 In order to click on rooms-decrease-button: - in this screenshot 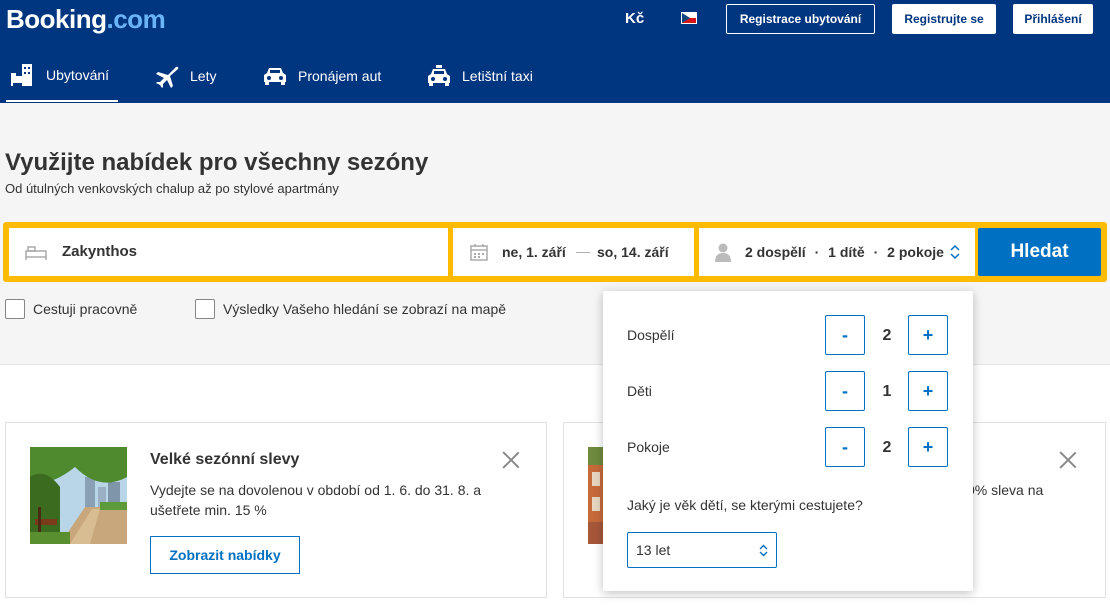, I will do `click(845, 447)`.